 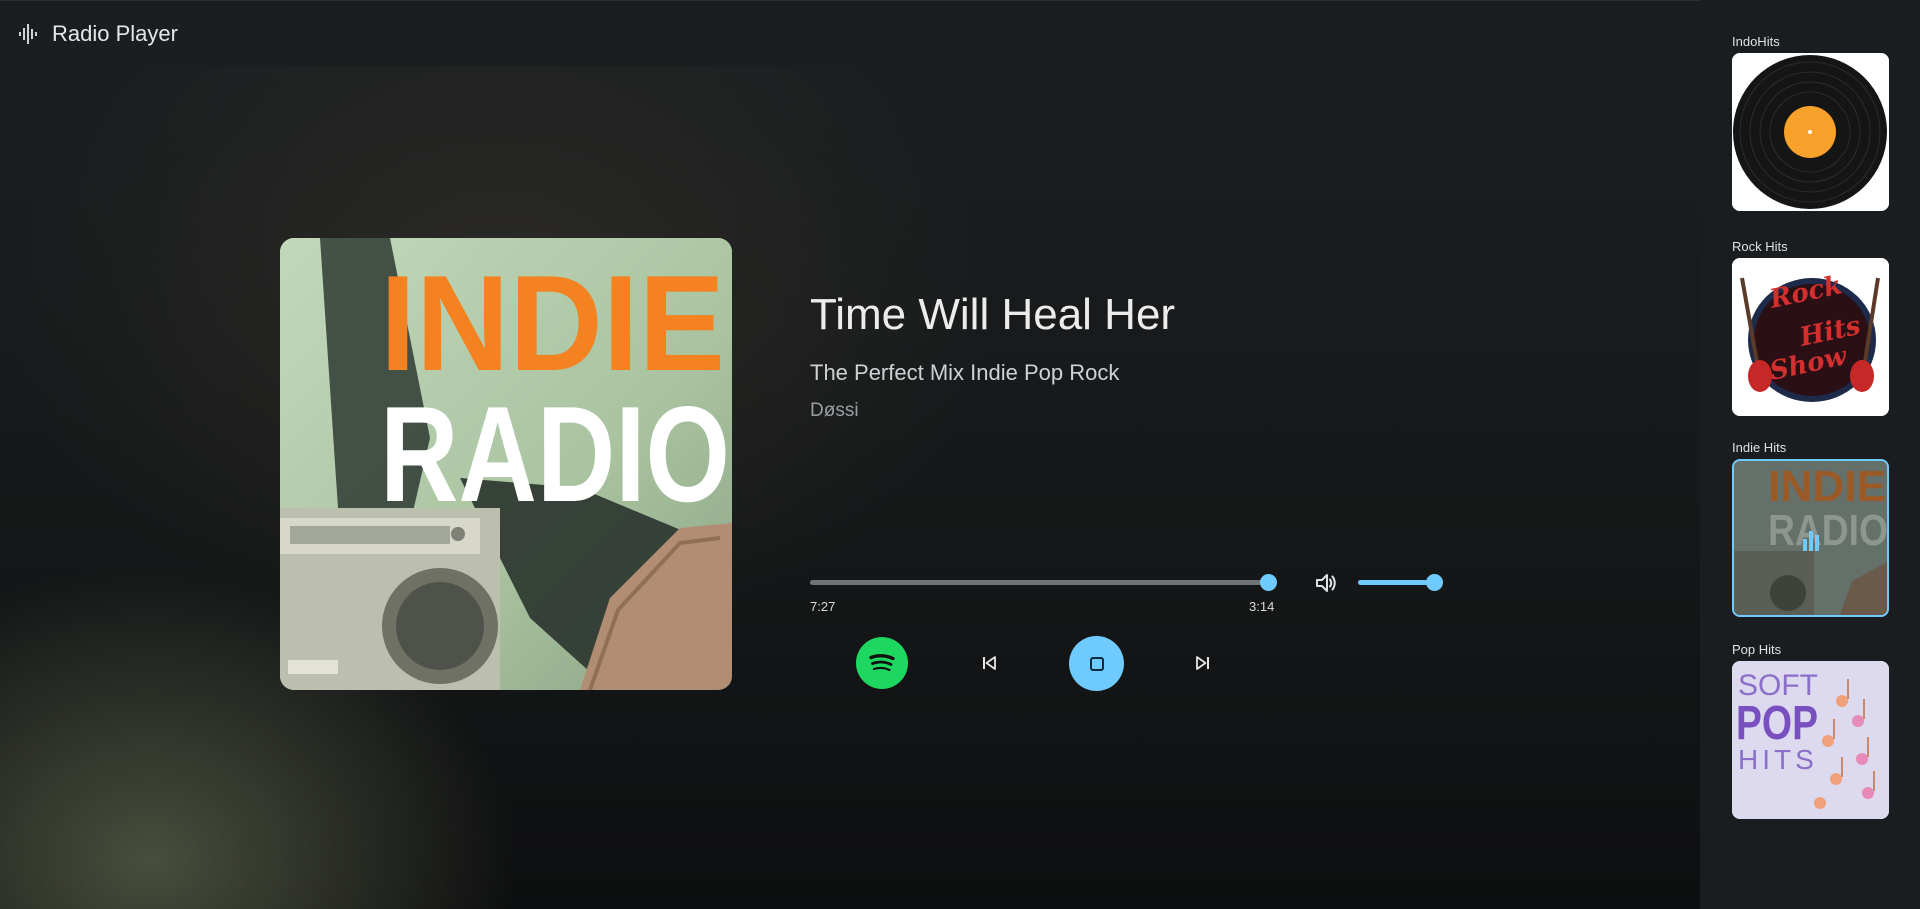 What do you see at coordinates (1759, 447) in the screenshot?
I see `station-name: Indie Hits` at bounding box center [1759, 447].